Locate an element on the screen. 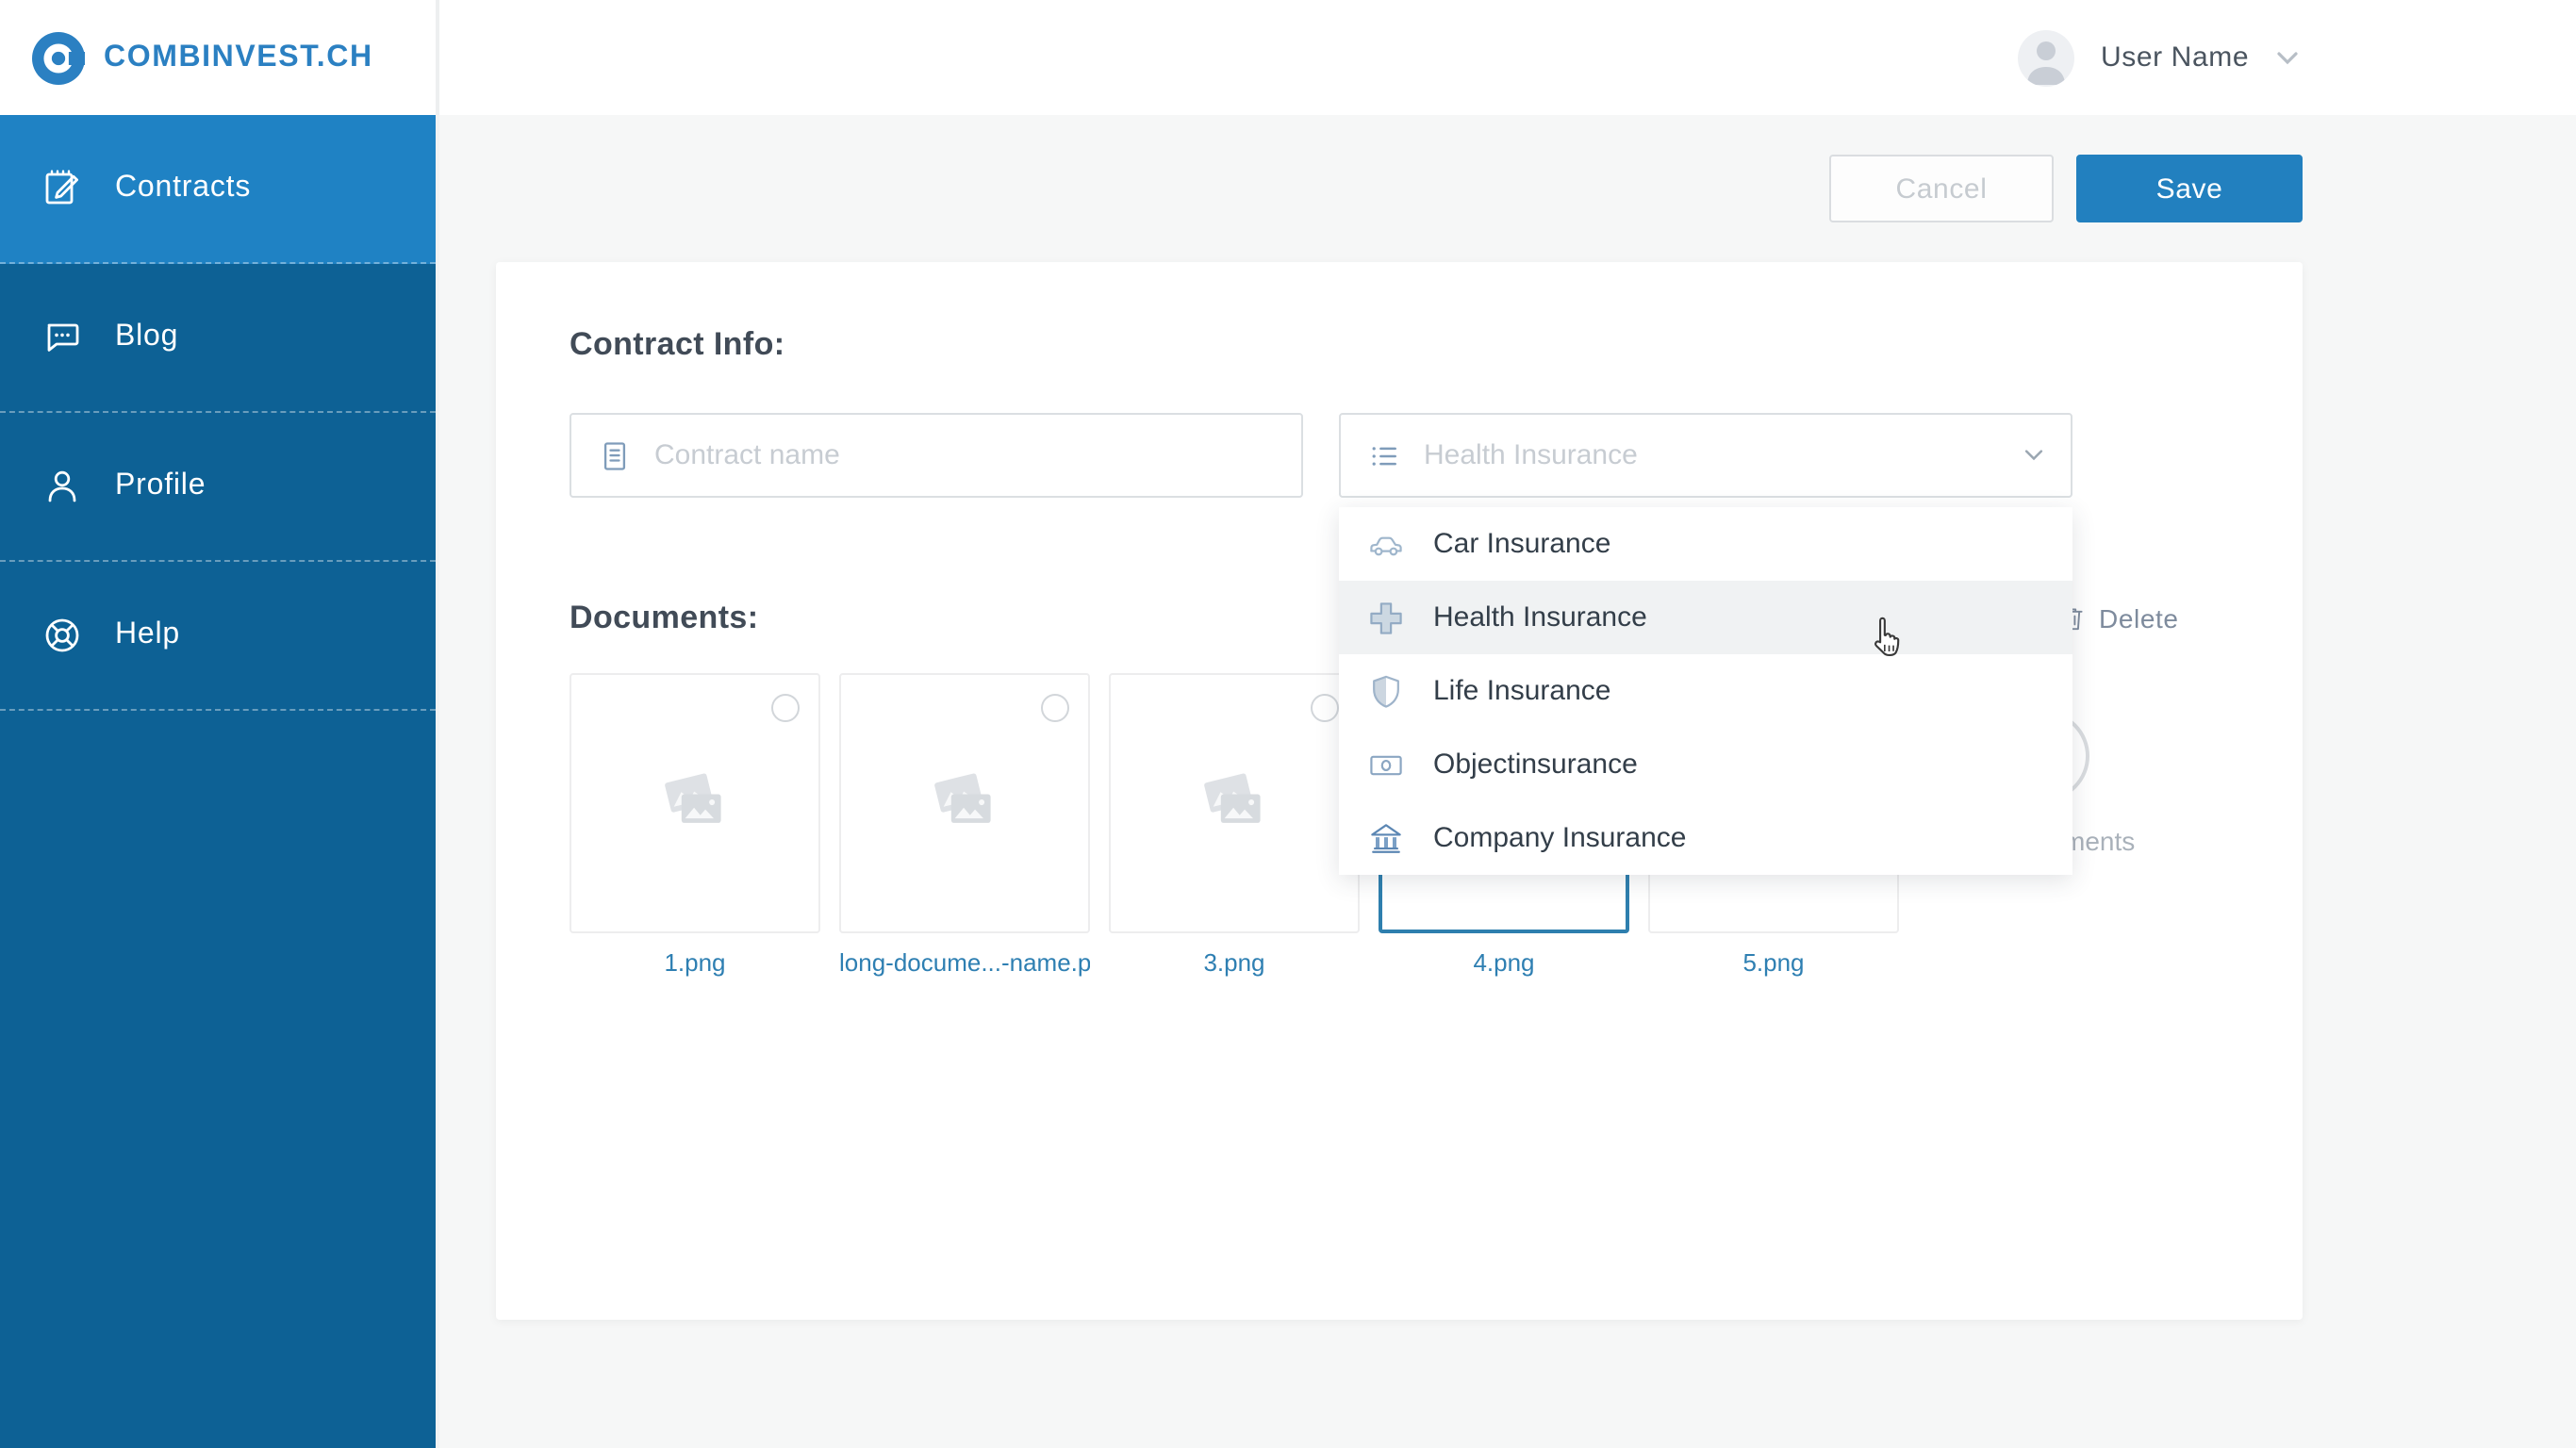 The width and height of the screenshot is (2576, 1448). file-card-2: long-docume...-name.png is located at coordinates (964, 825).